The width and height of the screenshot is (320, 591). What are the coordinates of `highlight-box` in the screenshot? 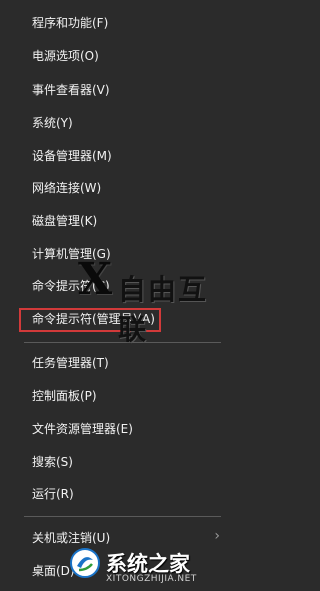 It's located at (90, 320).